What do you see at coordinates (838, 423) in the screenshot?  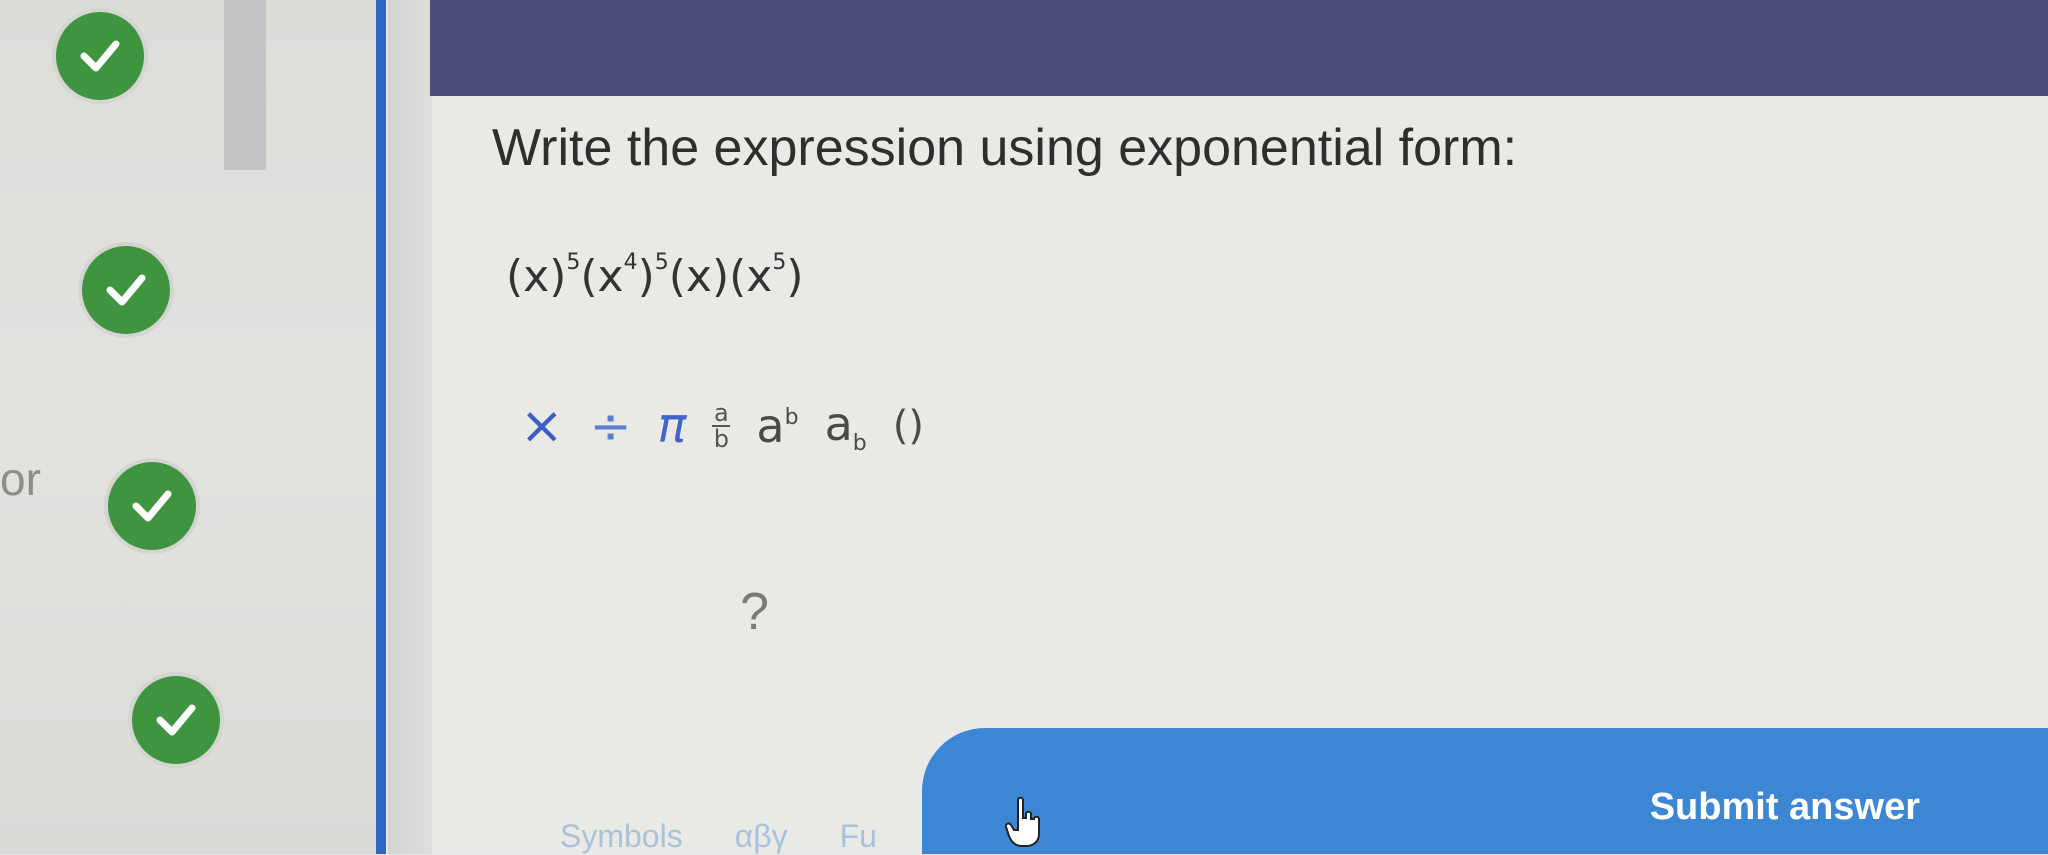 I see `subscript-base: a` at bounding box center [838, 423].